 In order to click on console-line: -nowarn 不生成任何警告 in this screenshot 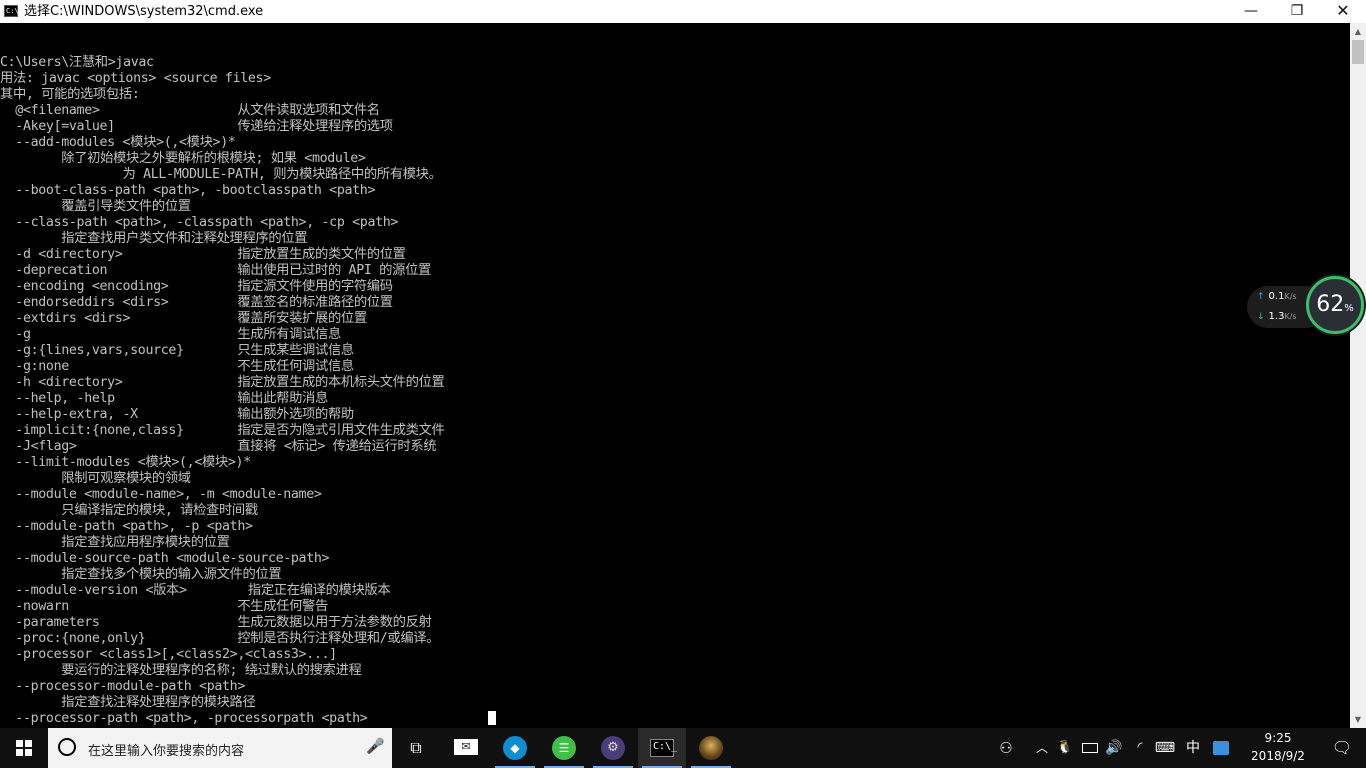, I will do `click(164, 606)`.